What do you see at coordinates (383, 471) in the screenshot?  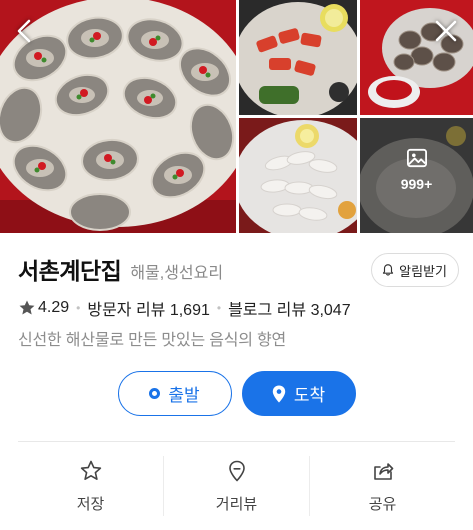 I see `share-icon` at bounding box center [383, 471].